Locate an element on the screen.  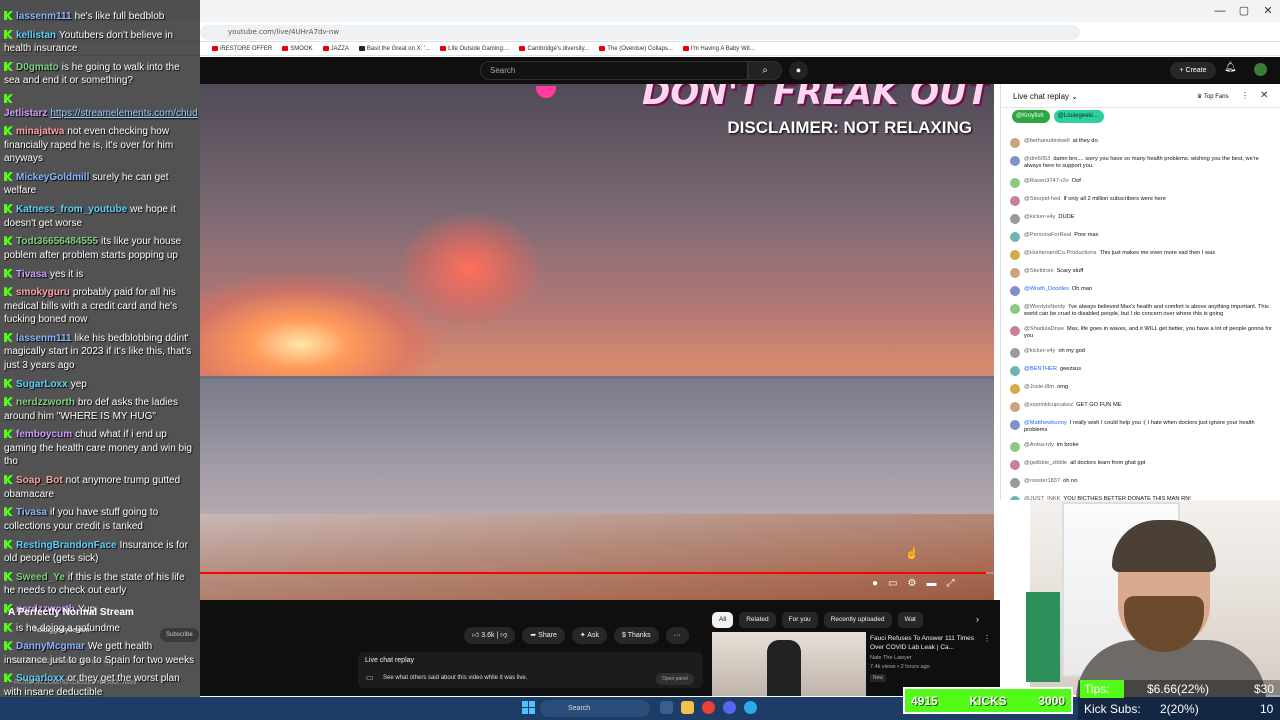
chat-message: @kicker-v4y DUDE is located at coordinates (1141, 219).